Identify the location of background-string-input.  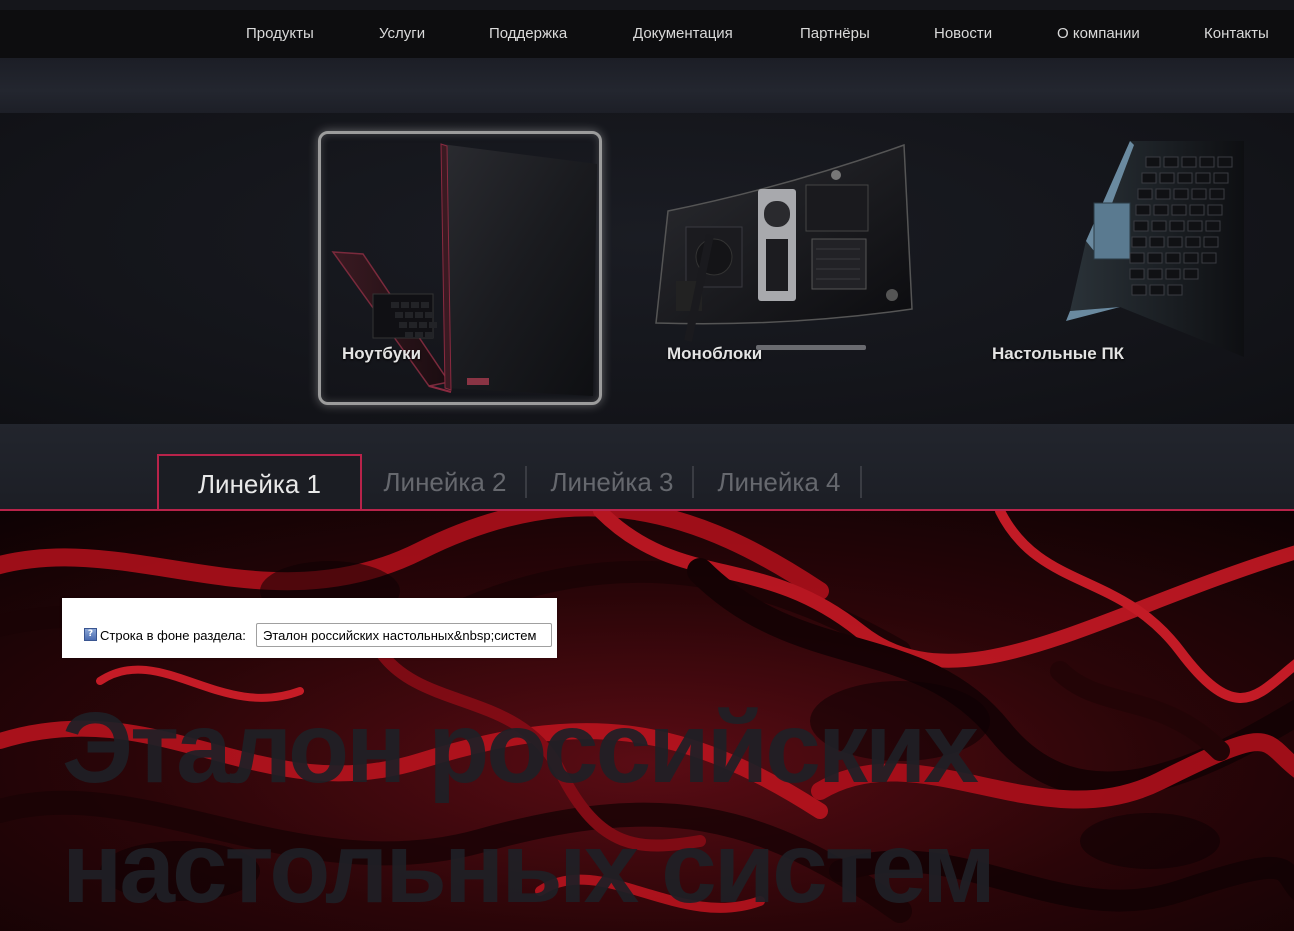
(404, 635).